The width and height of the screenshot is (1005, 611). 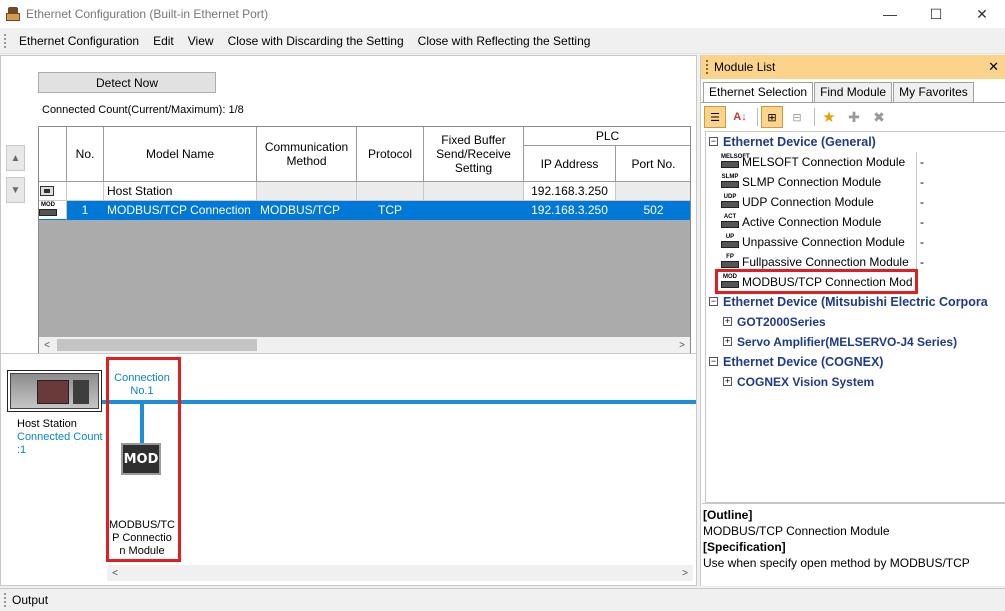 I want to click on add-module-button: ✚, so click(x=854, y=117).